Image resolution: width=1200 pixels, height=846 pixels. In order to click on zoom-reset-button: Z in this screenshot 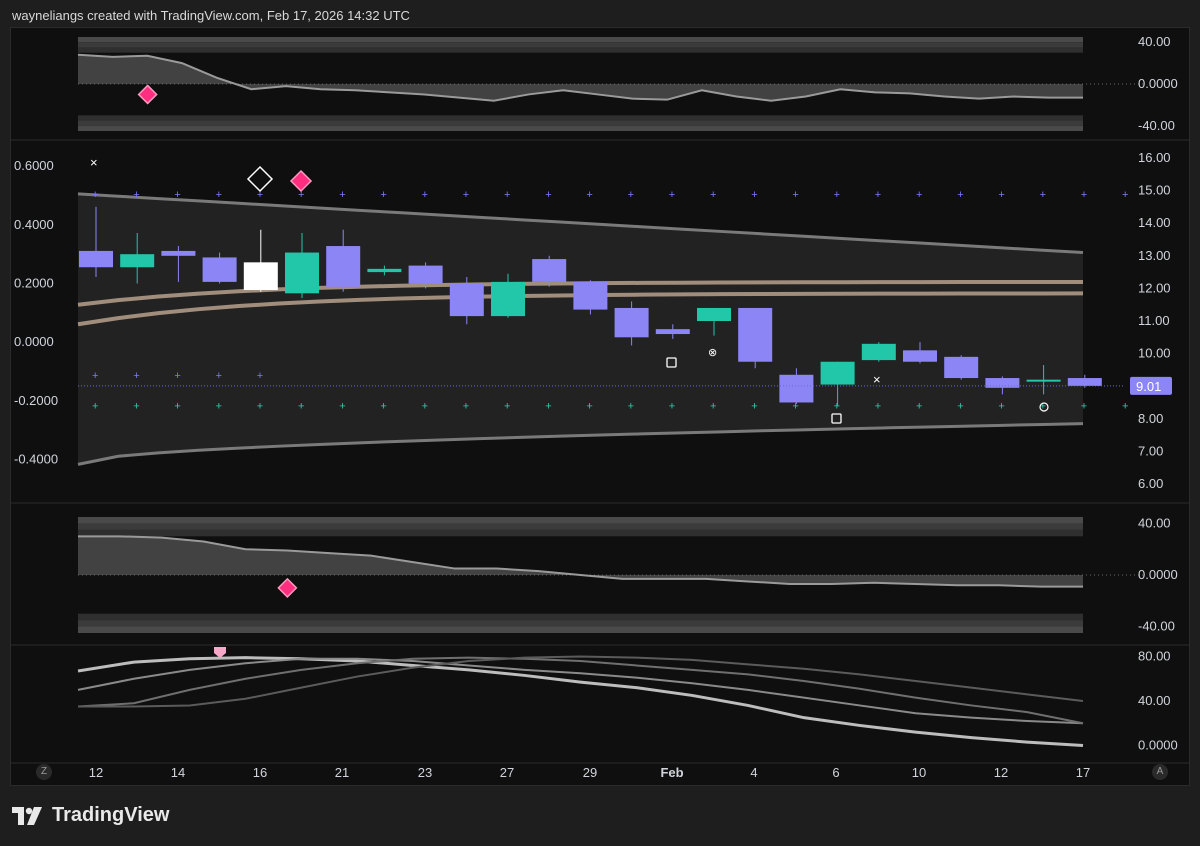, I will do `click(44, 772)`.